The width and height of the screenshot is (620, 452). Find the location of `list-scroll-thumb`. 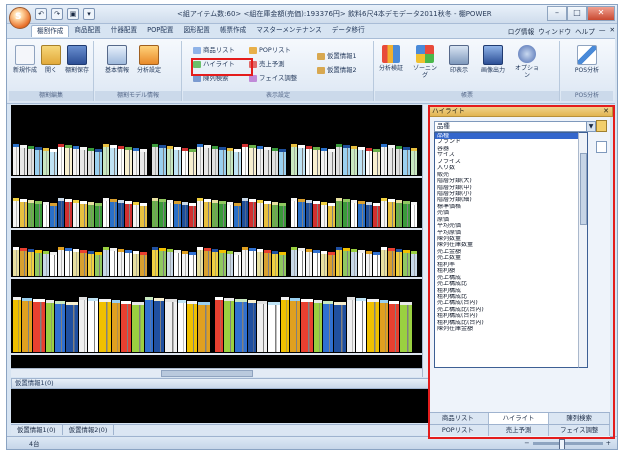

list-scroll-thumb is located at coordinates (583, 189).